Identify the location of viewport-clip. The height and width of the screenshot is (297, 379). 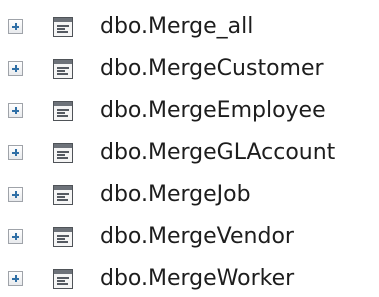
(189, 293).